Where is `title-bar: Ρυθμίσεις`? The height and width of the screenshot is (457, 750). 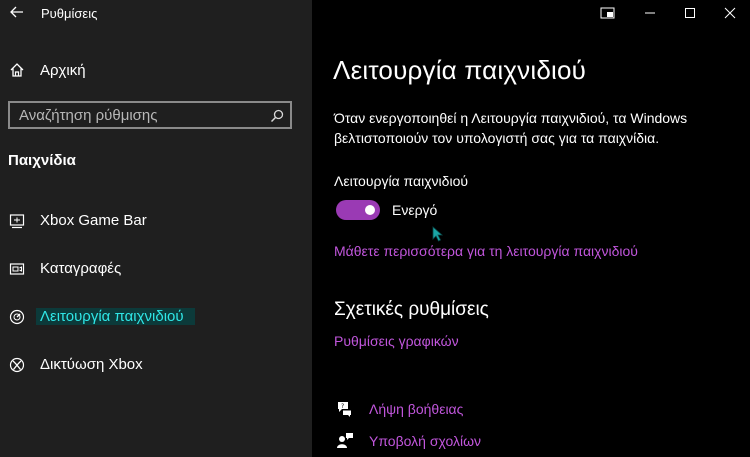
title-bar: Ρυθμίσεις is located at coordinates (156, 15).